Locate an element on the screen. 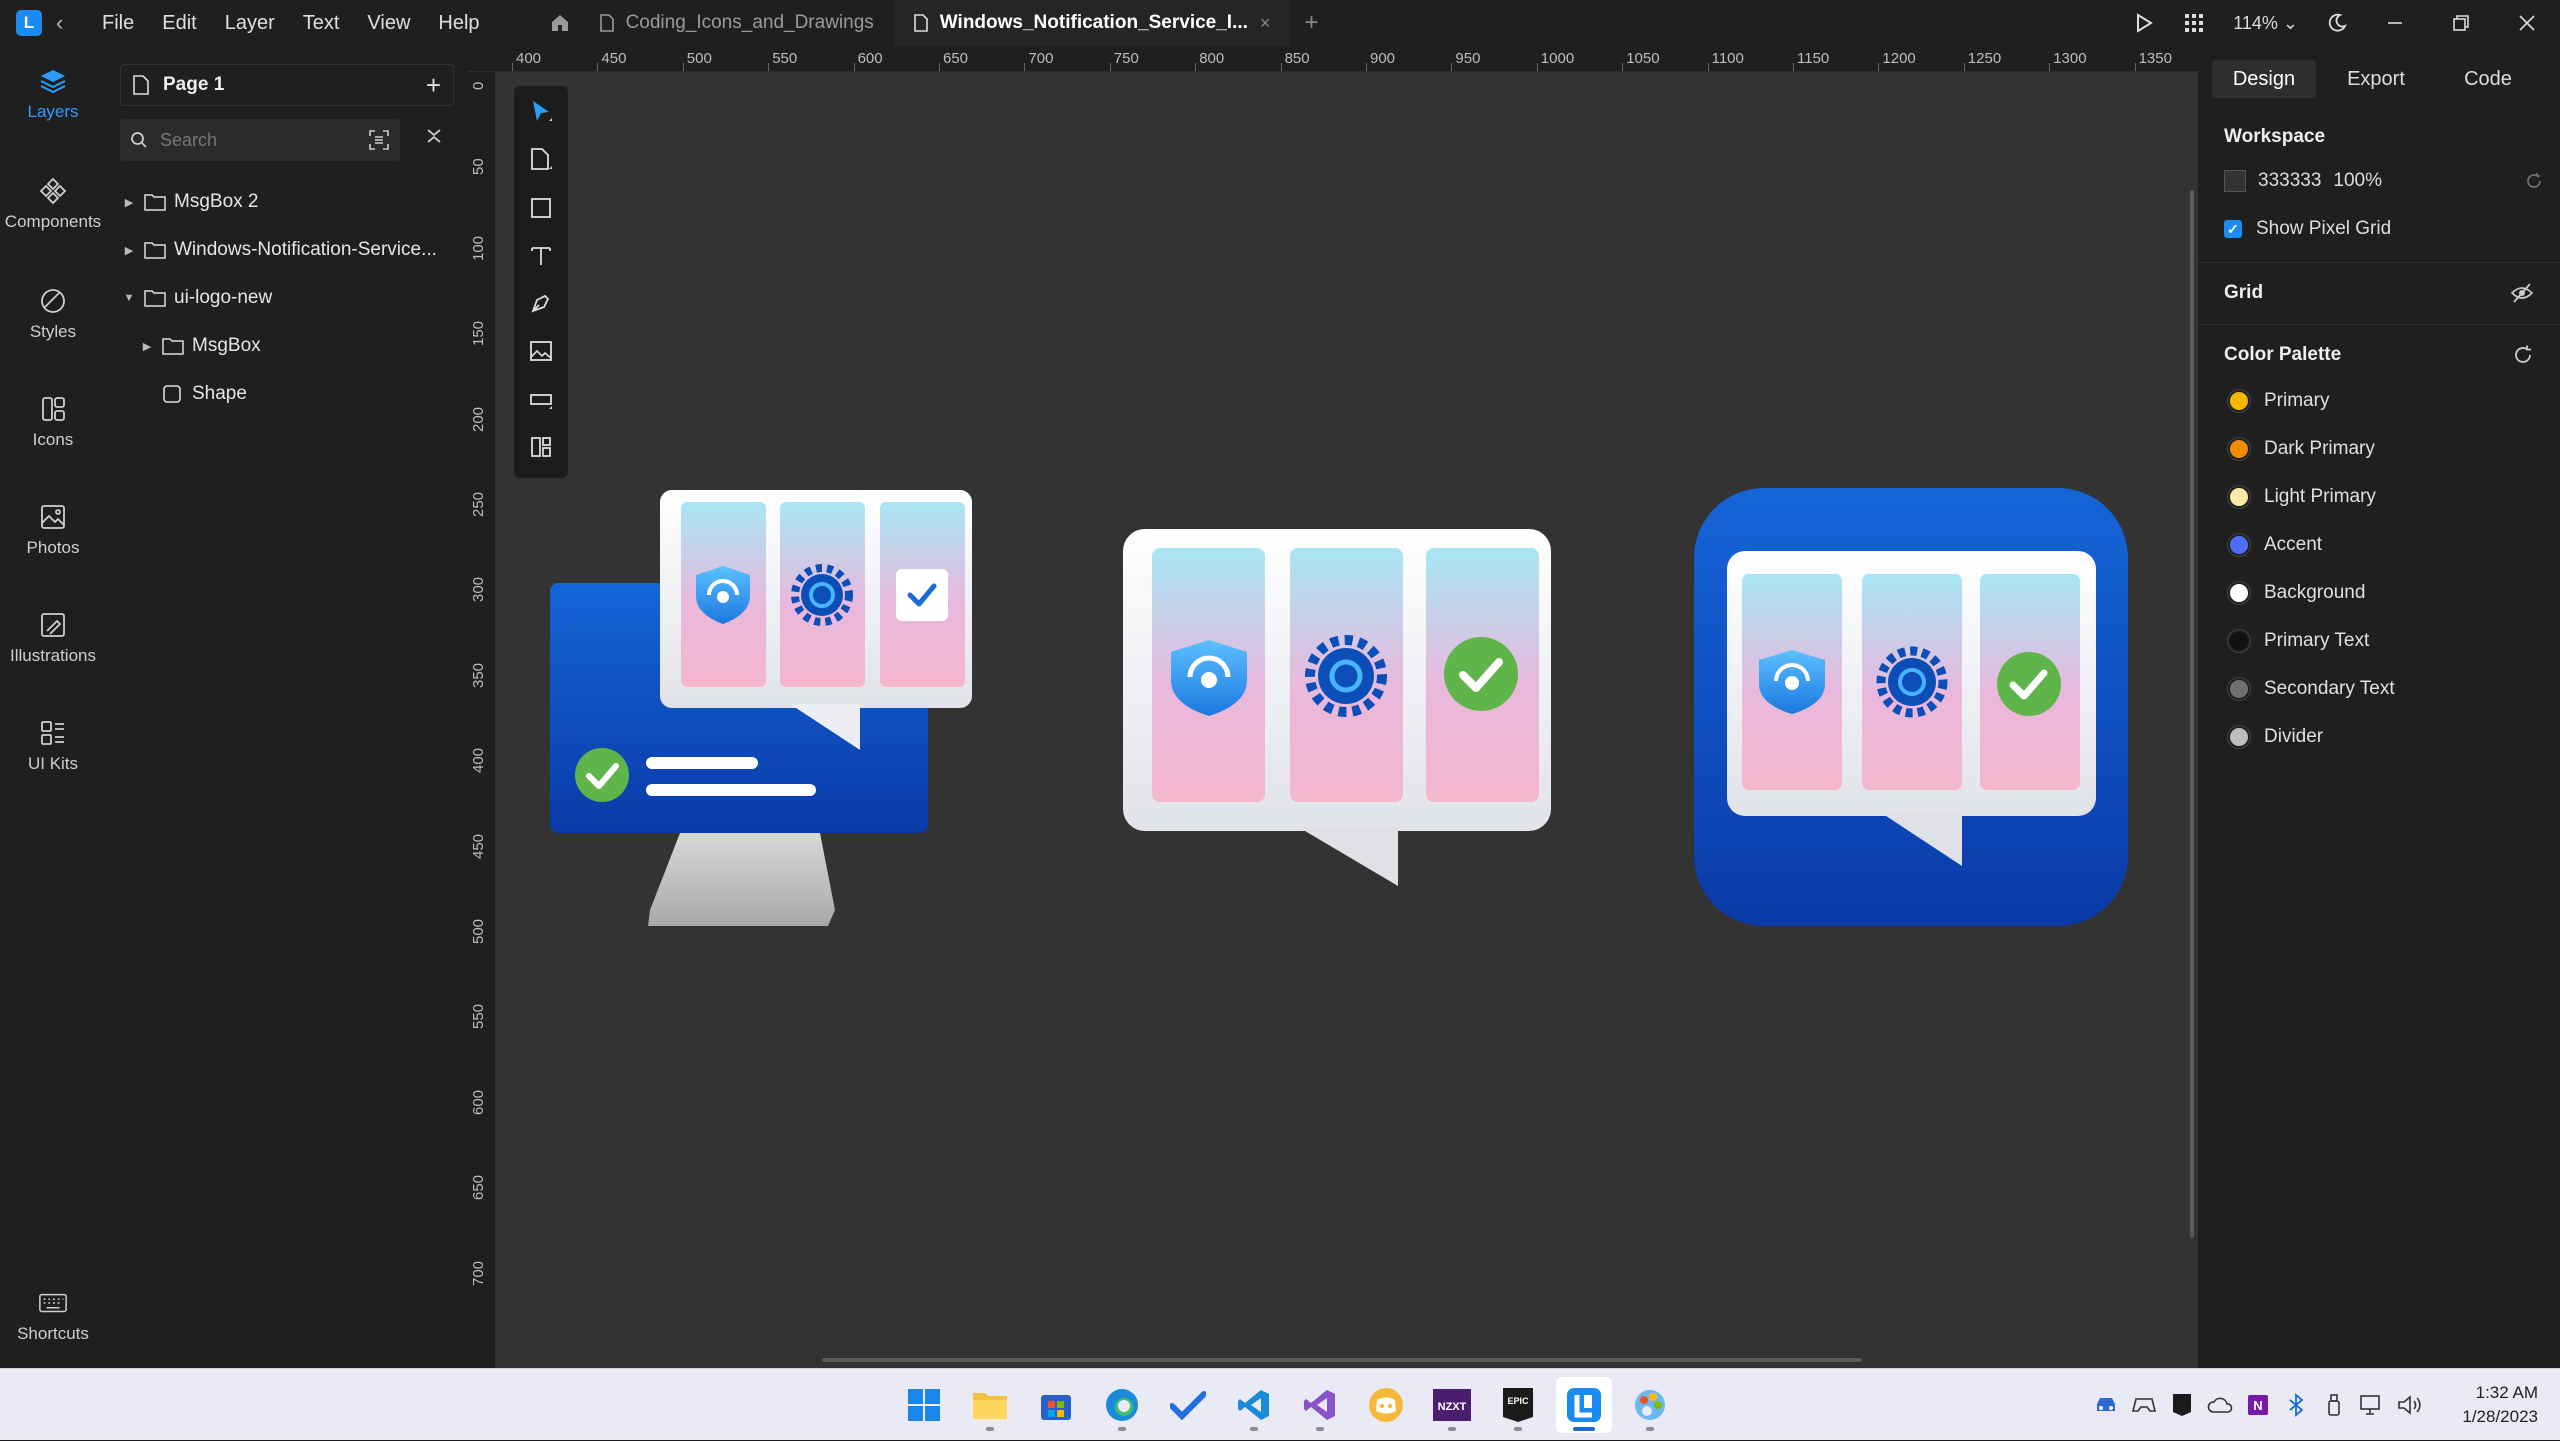 This screenshot has width=2560, height=1441. add-tab-icon: + is located at coordinates (1311, 23).